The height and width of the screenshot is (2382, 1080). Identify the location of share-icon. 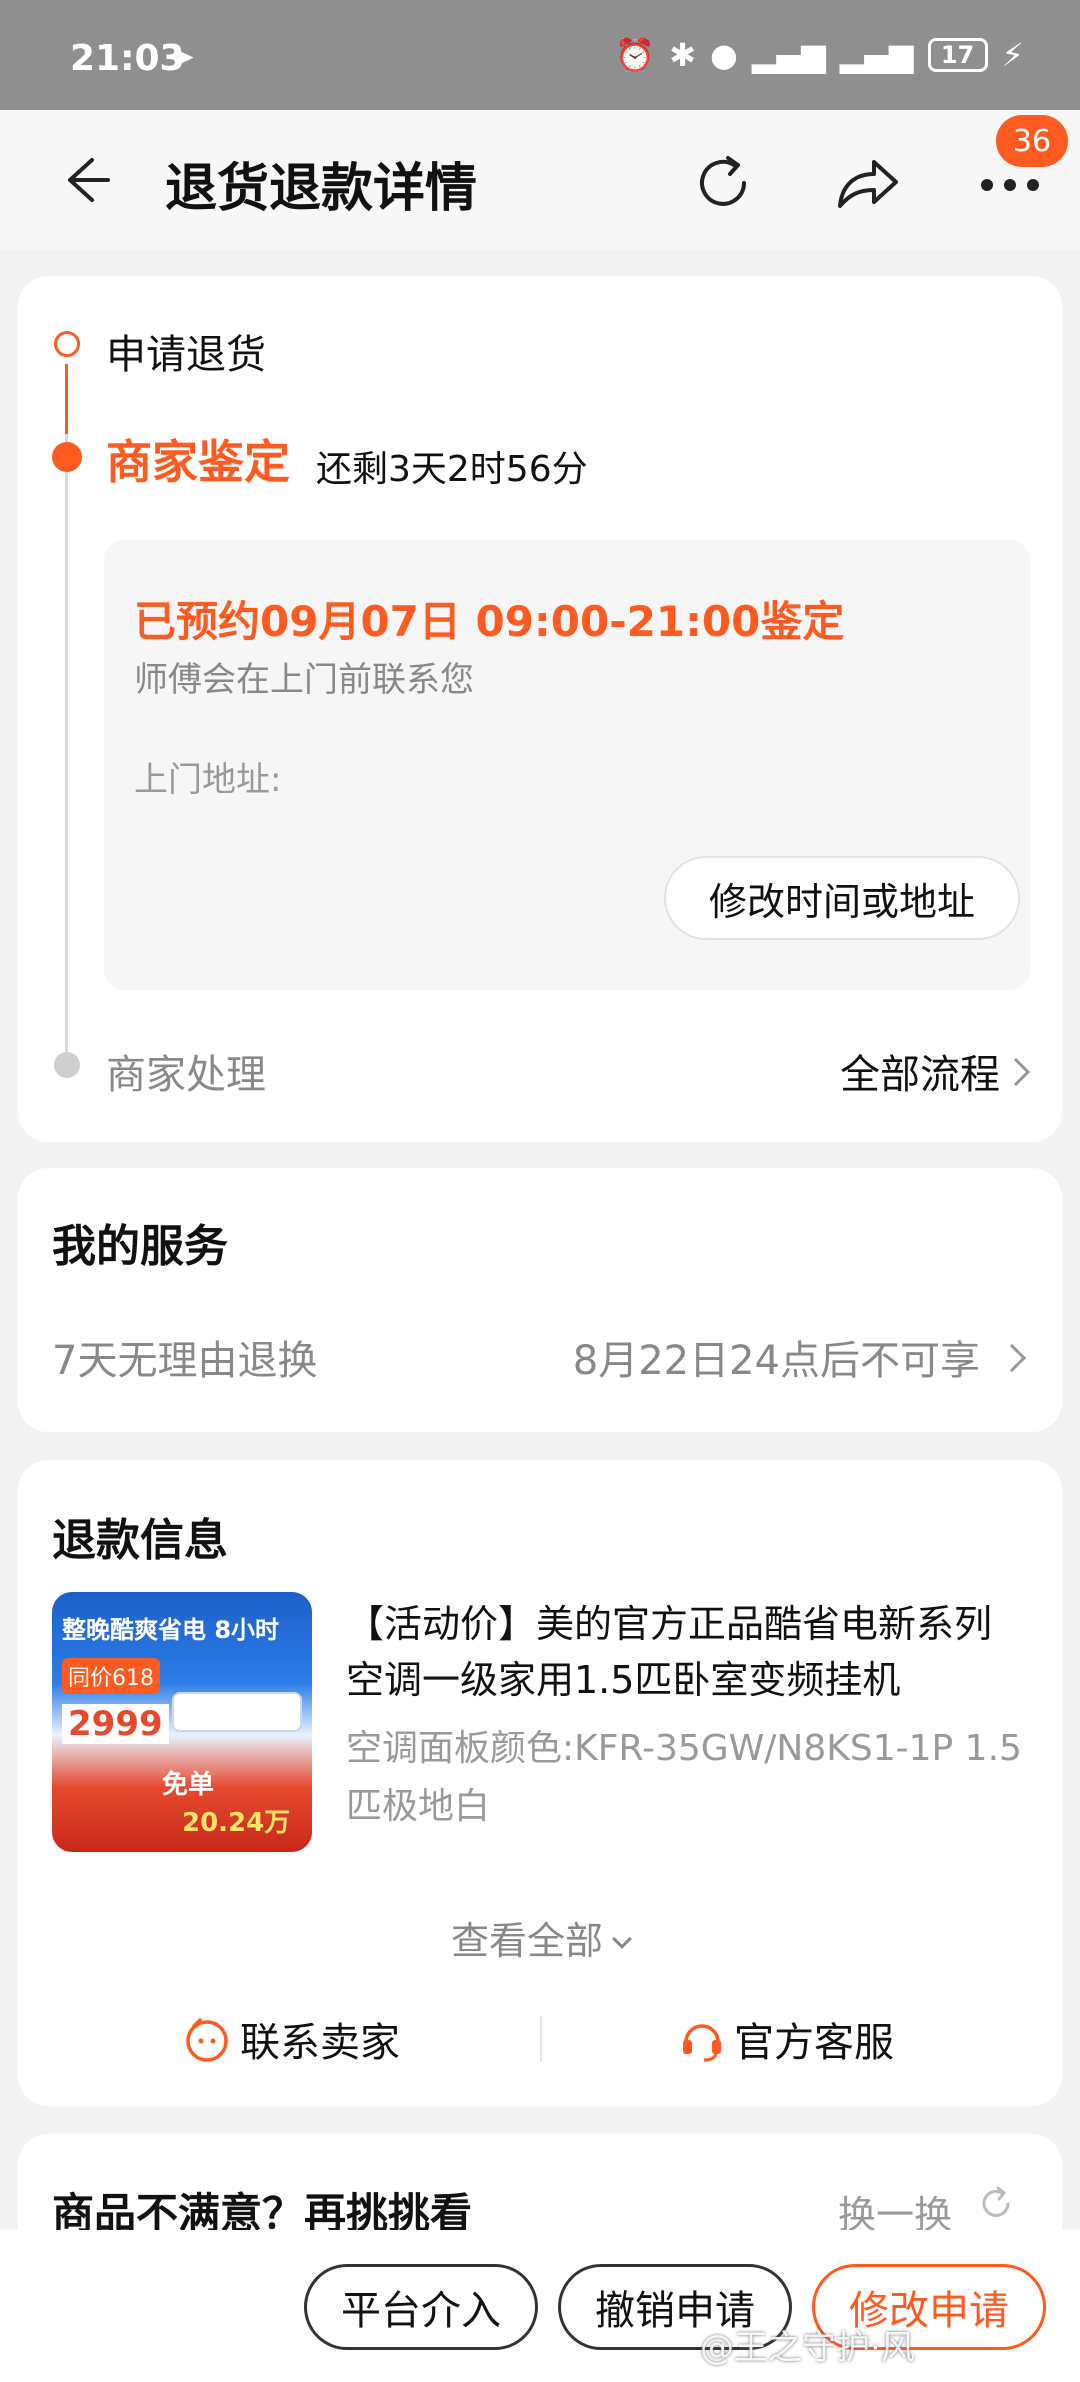
(867, 183).